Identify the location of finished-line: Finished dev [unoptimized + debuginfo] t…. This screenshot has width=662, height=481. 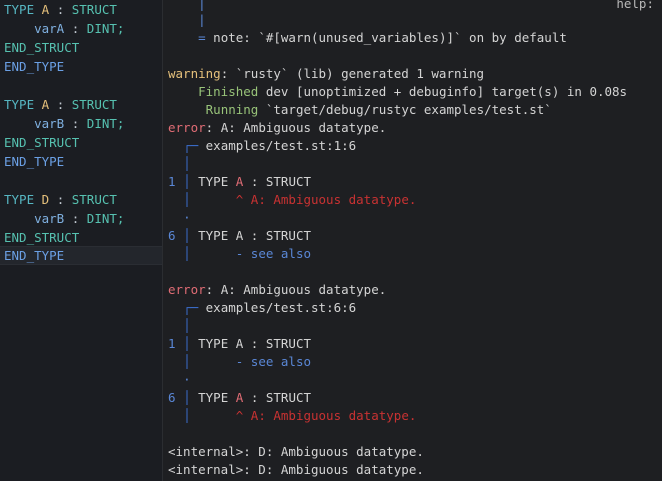
(413, 91).